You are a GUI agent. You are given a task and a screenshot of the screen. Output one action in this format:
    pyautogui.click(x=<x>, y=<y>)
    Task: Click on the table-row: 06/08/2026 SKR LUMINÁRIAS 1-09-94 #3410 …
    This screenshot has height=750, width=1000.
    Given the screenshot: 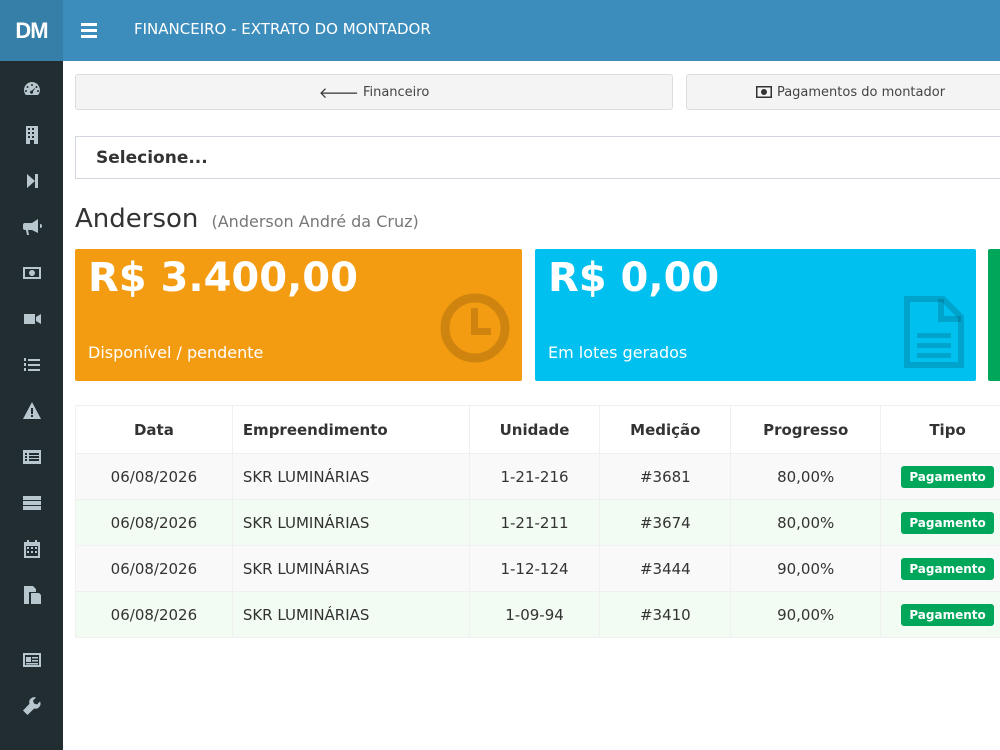 What is the action you would take?
    pyautogui.click(x=537, y=614)
    